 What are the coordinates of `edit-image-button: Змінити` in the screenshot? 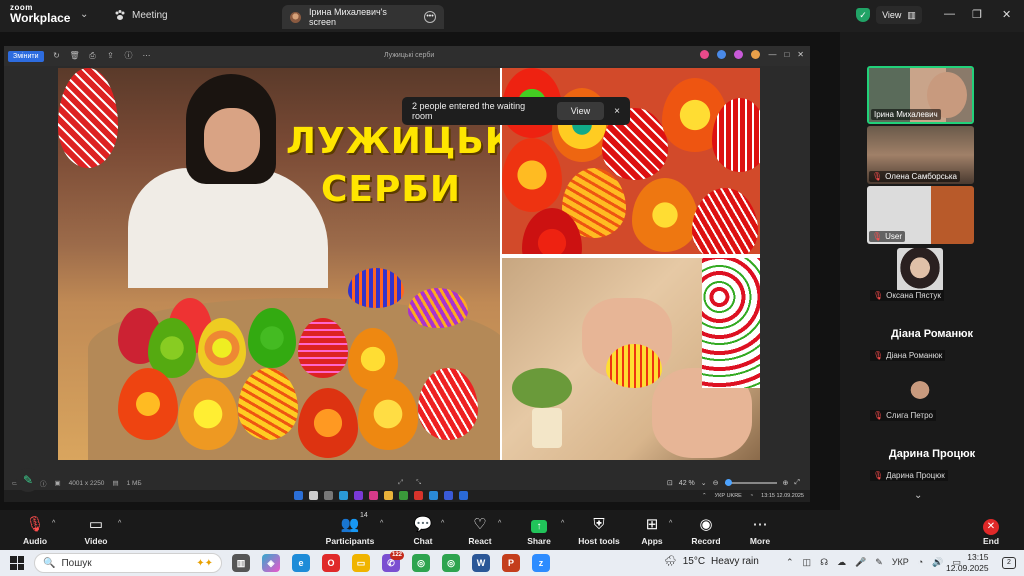 It's located at (26, 56).